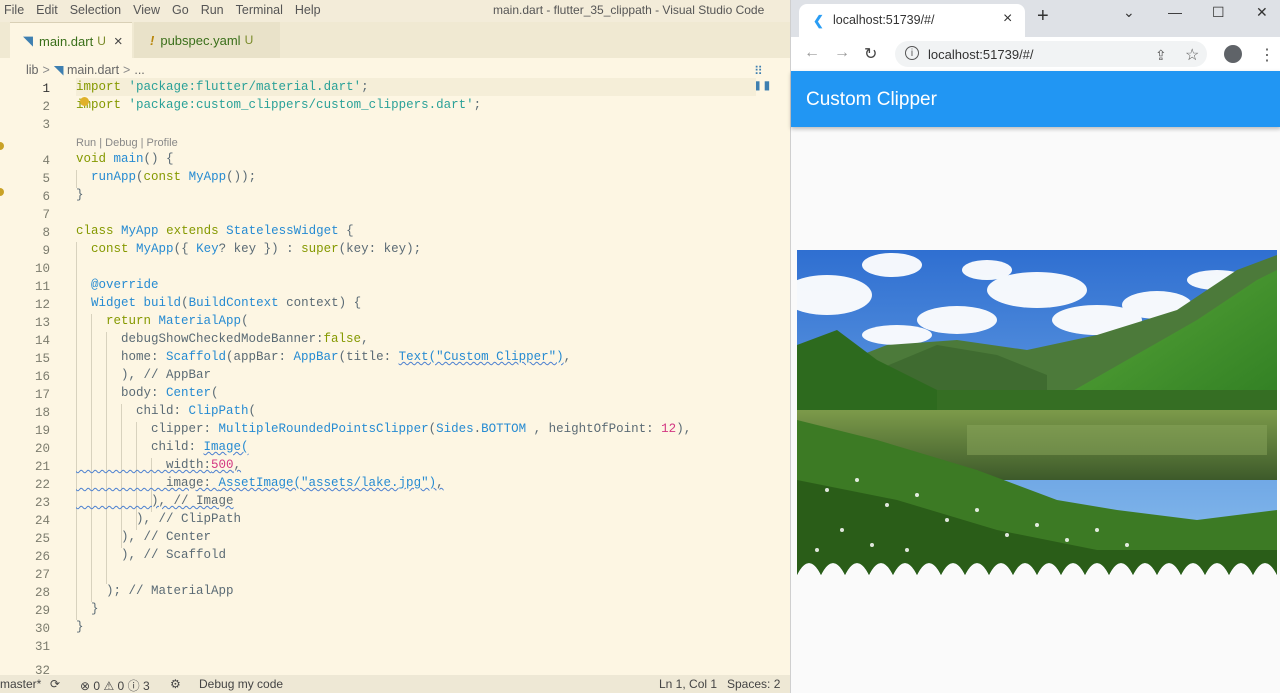  Describe the element at coordinates (144, 537) in the screenshot. I see `code-line: ), // Center` at that location.